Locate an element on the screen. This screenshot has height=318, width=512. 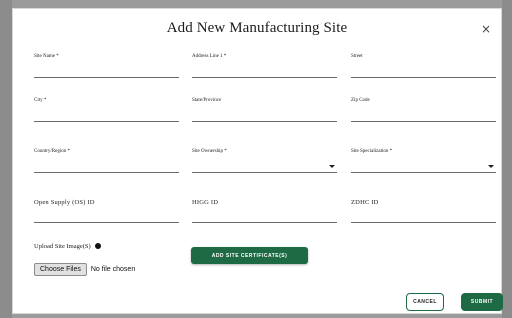
city-underline is located at coordinates (106, 121).